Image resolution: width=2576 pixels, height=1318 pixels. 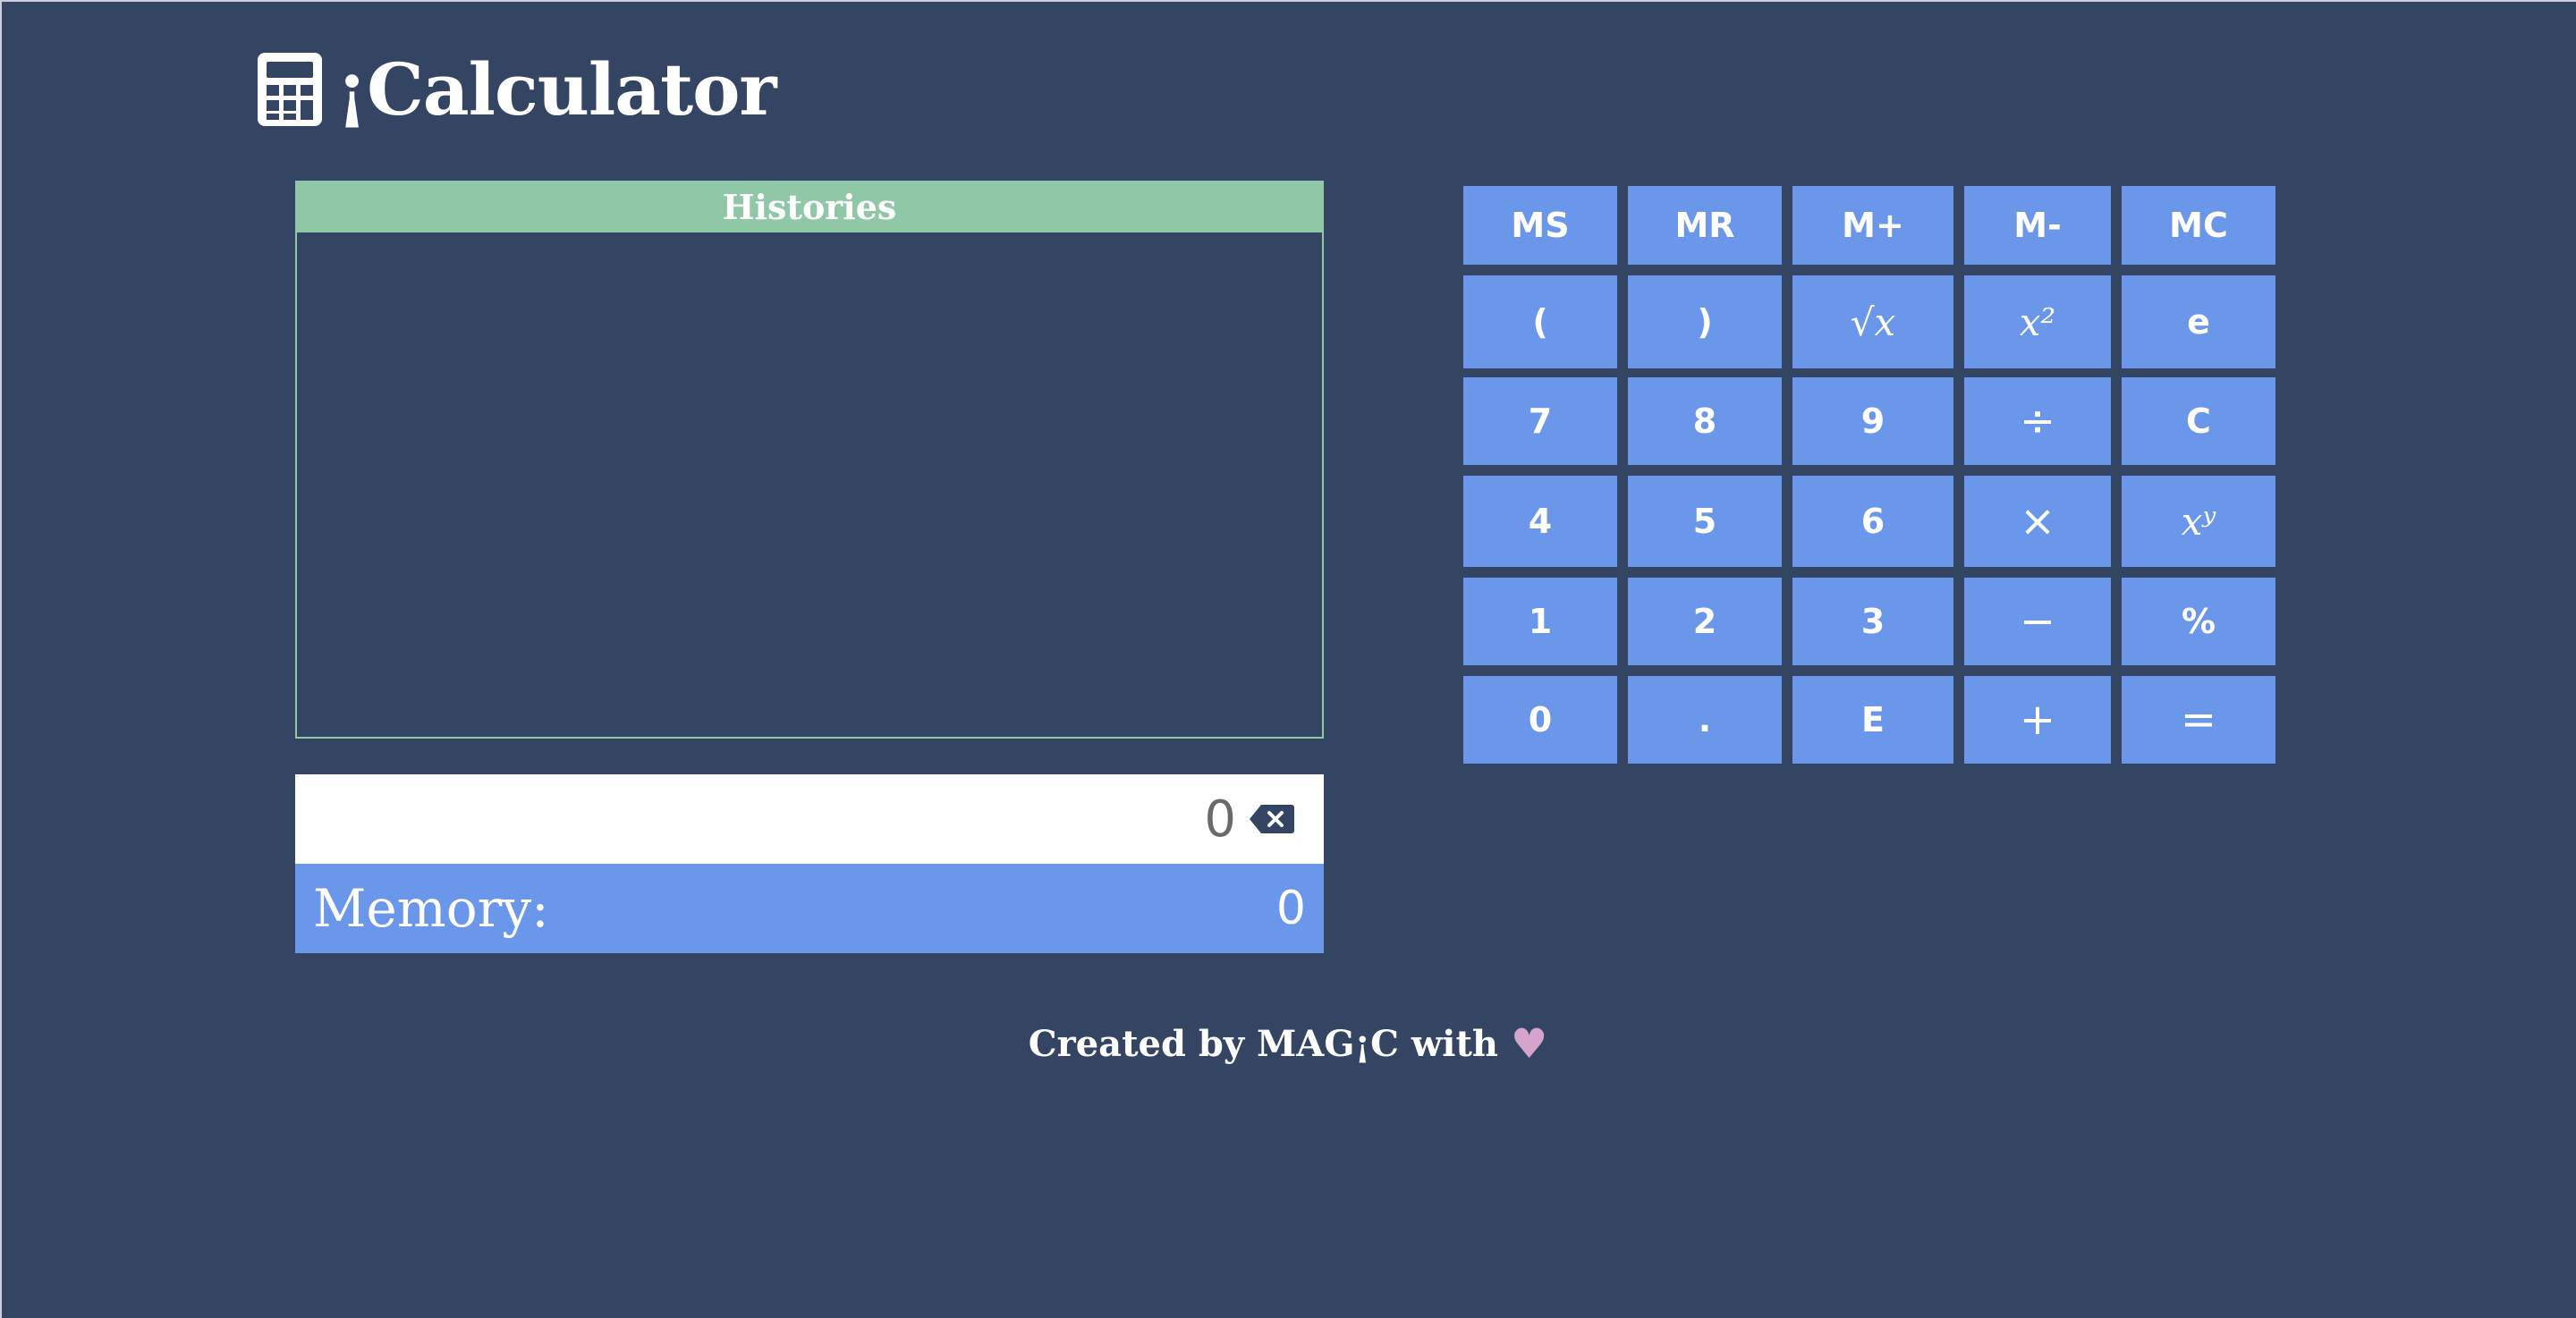 I want to click on backspace-icon, so click(x=1272, y=819).